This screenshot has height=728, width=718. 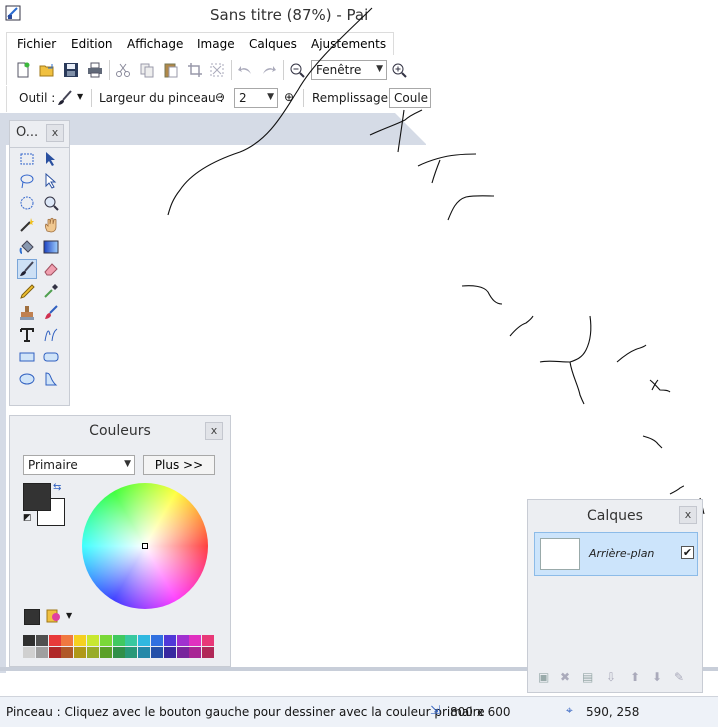 I want to click on chevron-down-icon: ▼, so click(x=127, y=464).